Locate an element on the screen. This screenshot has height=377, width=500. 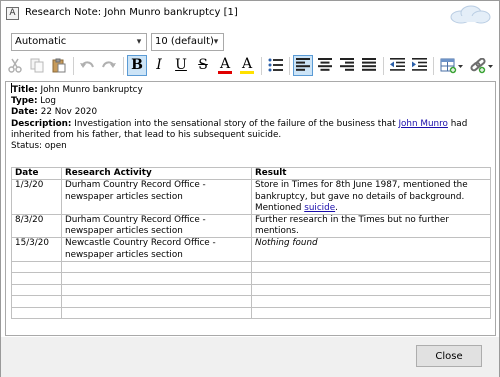
type-value: Log is located at coordinates (46, 101).